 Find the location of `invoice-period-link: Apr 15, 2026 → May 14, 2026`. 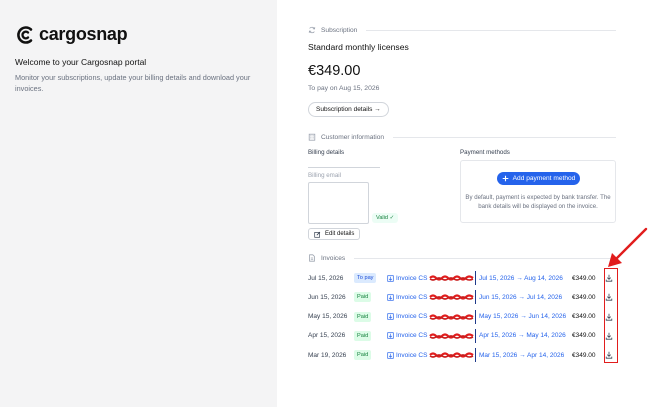

invoice-period-link: Apr 15, 2026 → May 14, 2026 is located at coordinates (520, 335).